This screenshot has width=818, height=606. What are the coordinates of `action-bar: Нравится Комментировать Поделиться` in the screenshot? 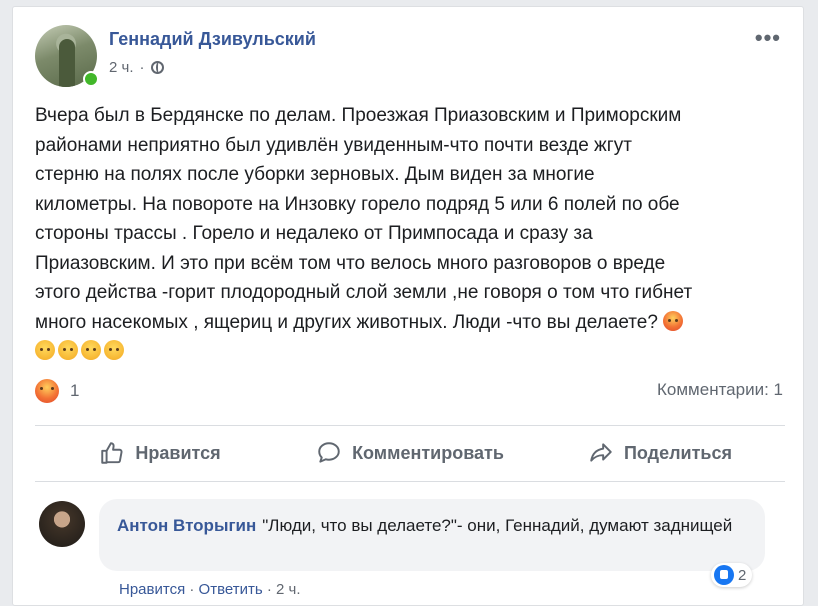 It's located at (410, 453).